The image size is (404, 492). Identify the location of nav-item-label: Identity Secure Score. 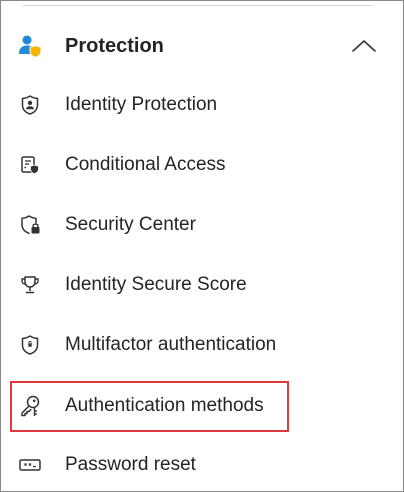
(156, 284).